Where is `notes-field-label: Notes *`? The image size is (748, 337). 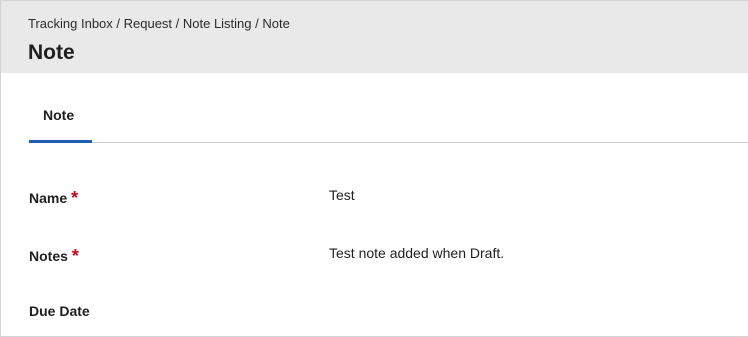
notes-field-label: Notes * is located at coordinates (54, 255).